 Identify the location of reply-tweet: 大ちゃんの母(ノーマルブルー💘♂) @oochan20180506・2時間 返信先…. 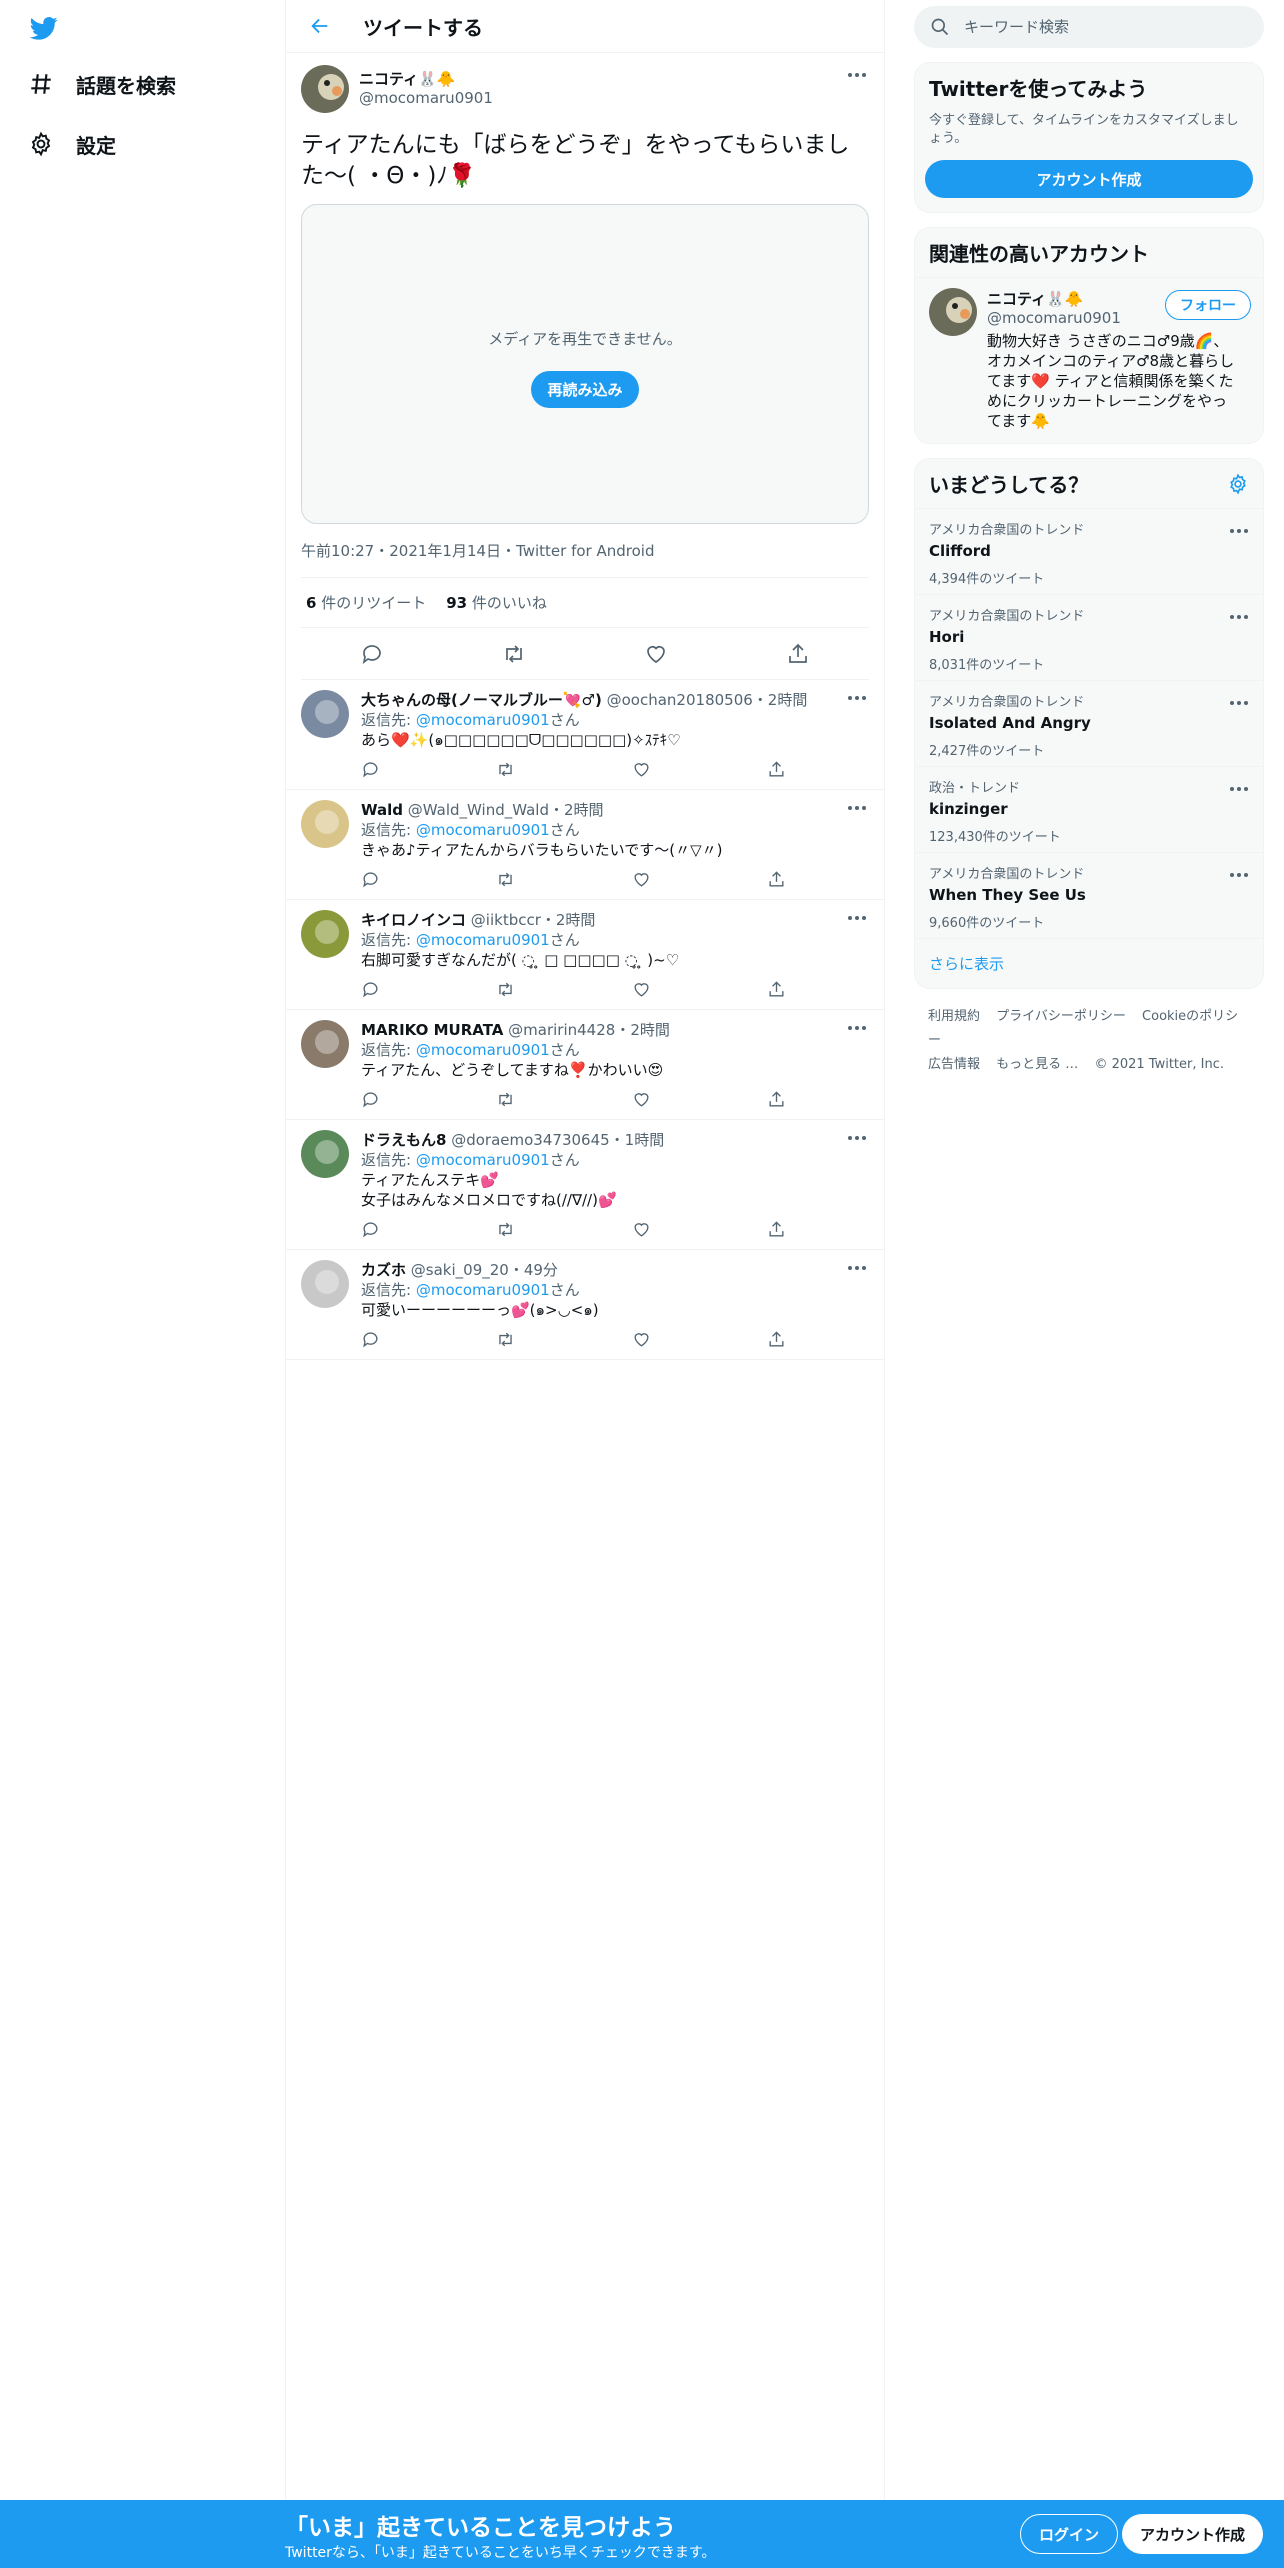
(585, 735).